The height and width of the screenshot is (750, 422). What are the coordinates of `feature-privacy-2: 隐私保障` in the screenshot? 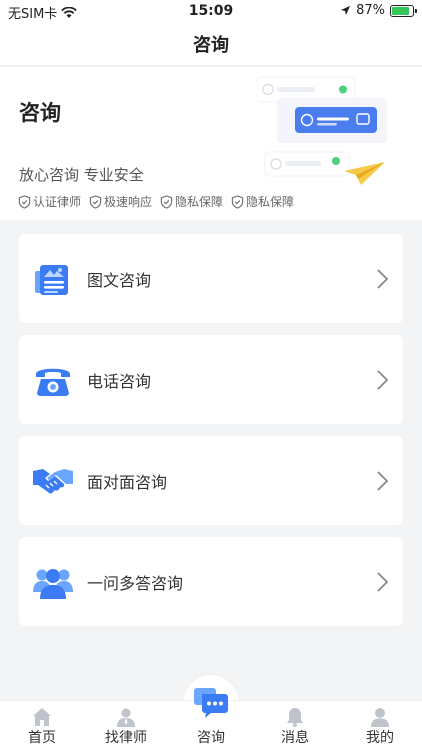 It's located at (262, 201).